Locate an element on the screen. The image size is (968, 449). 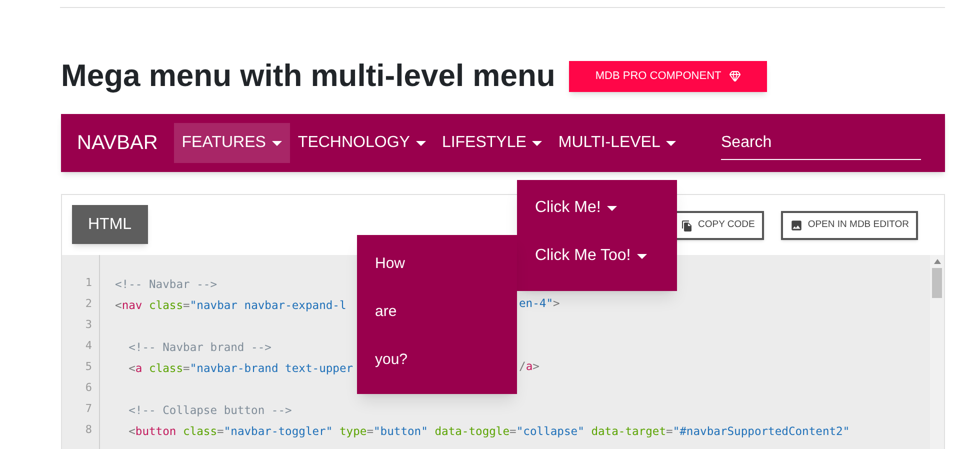
nav-item: FEATURES is located at coordinates (232, 143).